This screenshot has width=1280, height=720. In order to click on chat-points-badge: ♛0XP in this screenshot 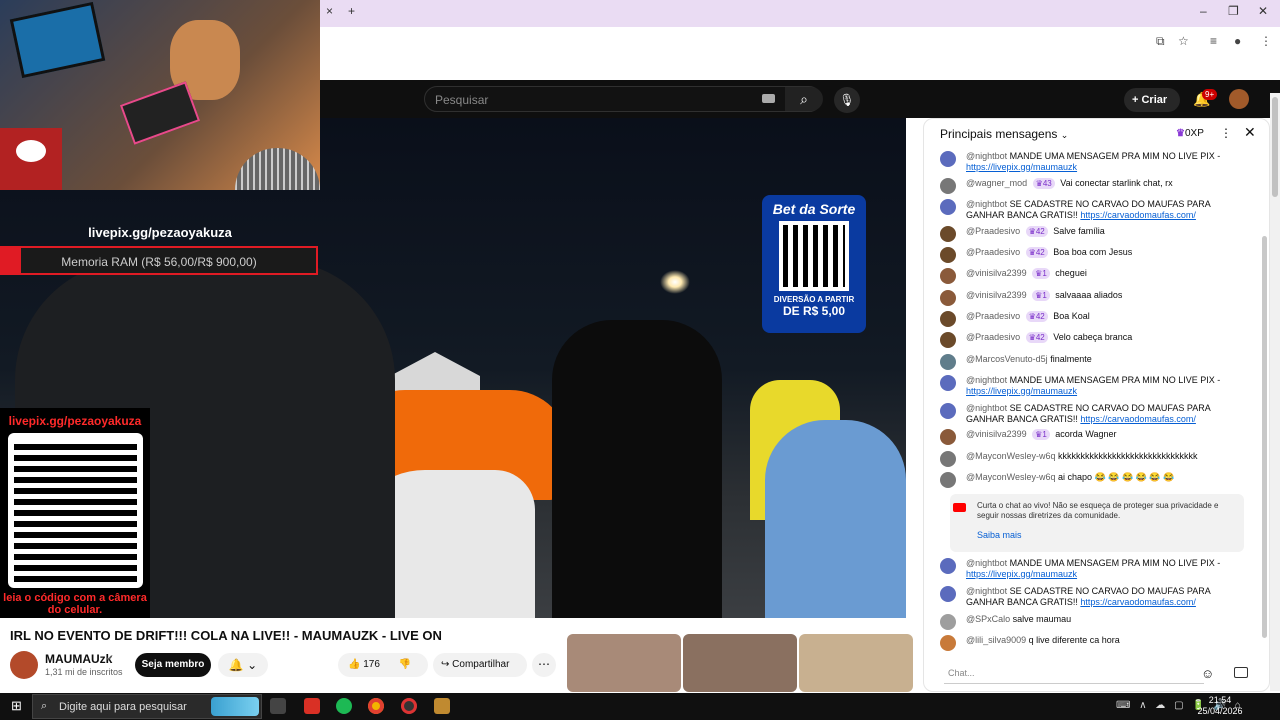, I will do `click(1190, 133)`.